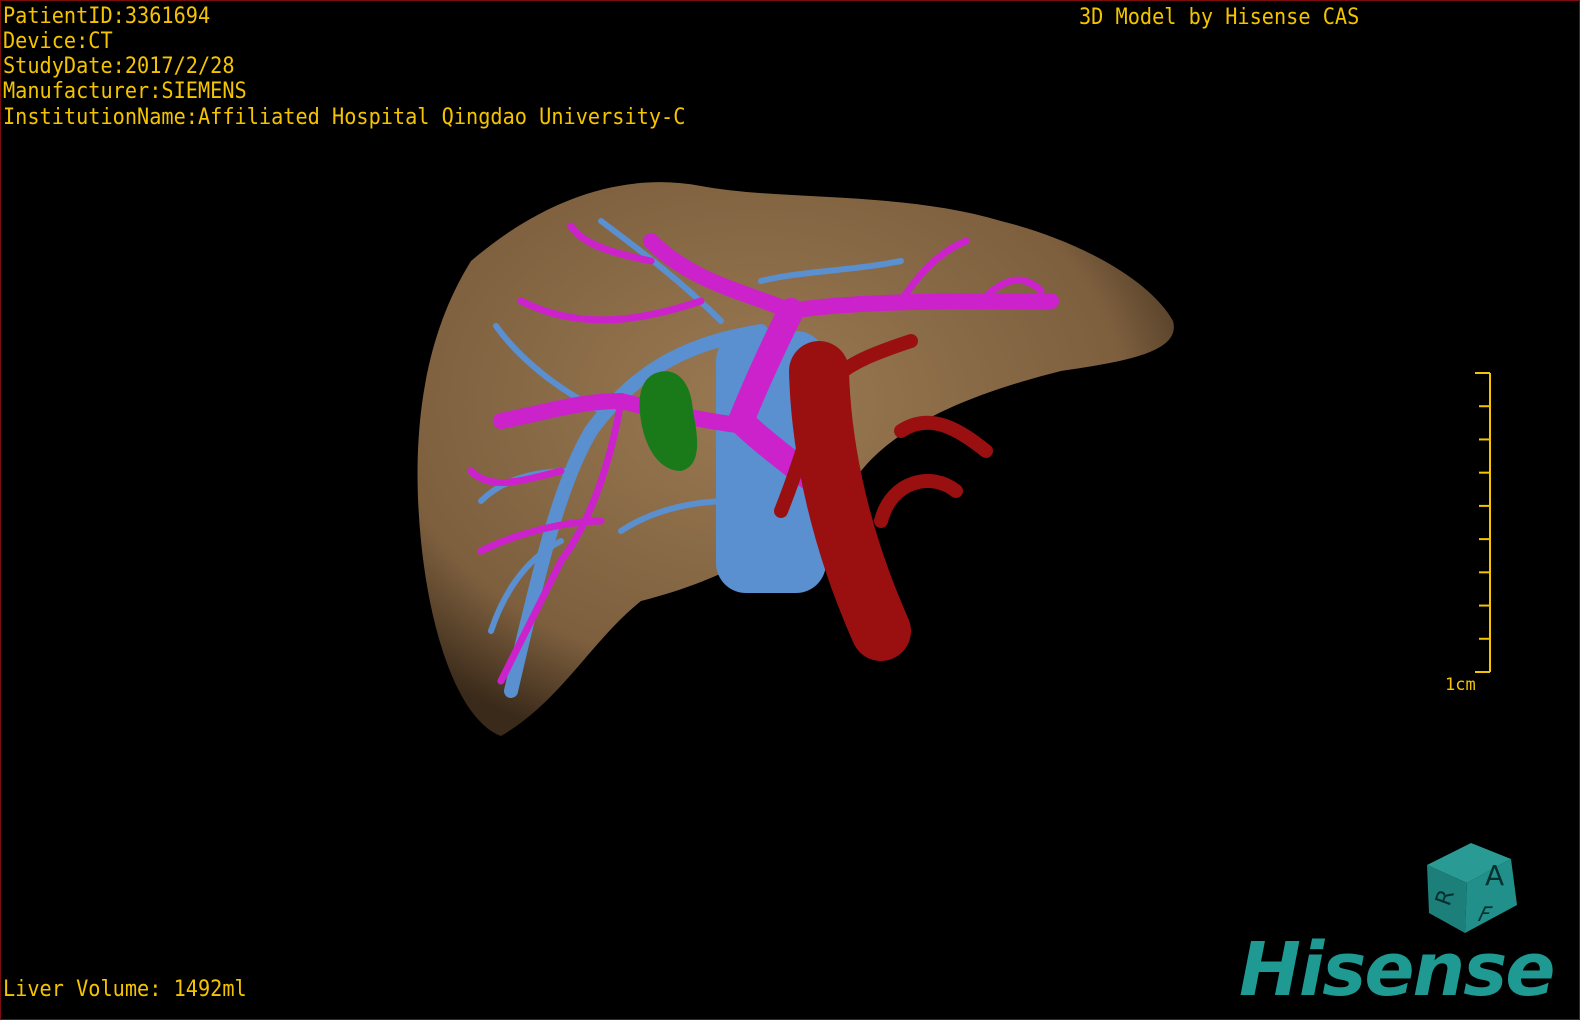  I want to click on cube-label-anterior: A, so click(1494, 875).